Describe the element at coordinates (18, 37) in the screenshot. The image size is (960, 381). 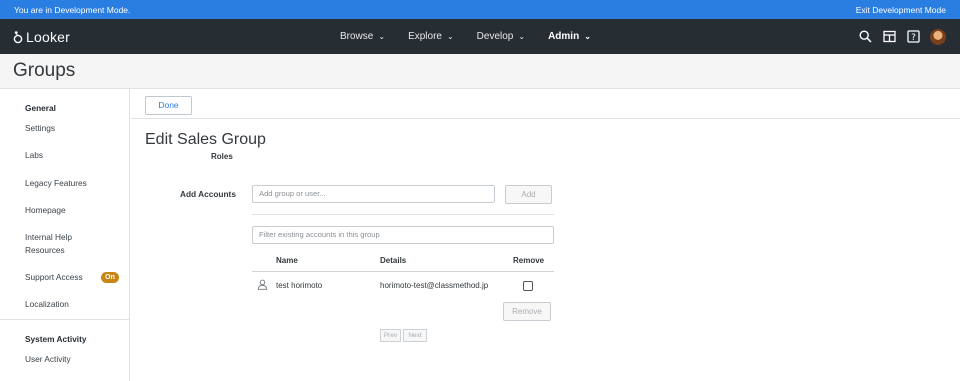
I see `looker-logo-icon` at that location.